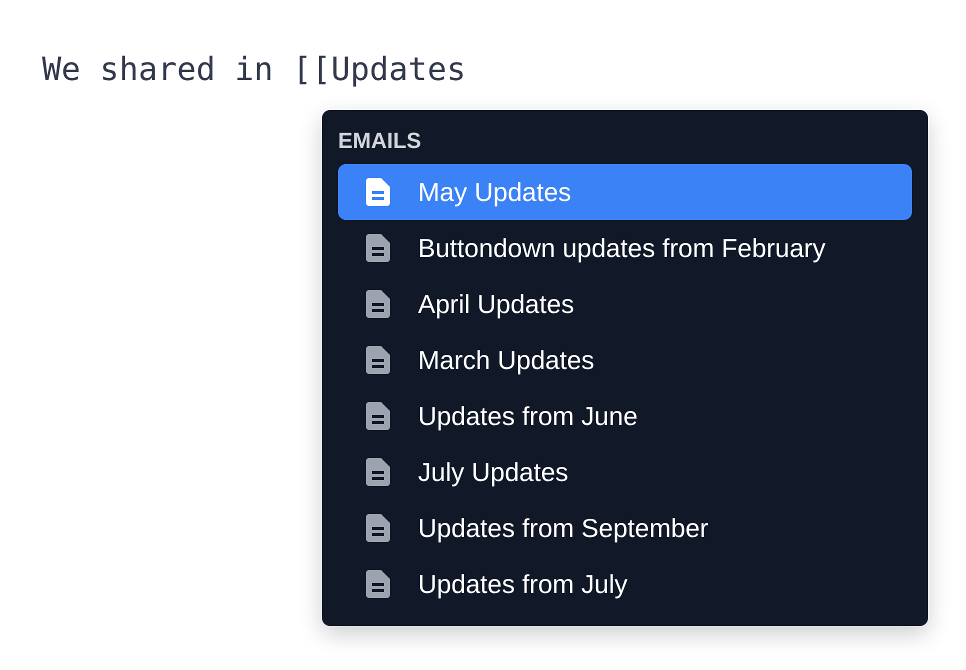  What do you see at coordinates (625, 304) in the screenshot?
I see `suggestion-item: April Updates` at bounding box center [625, 304].